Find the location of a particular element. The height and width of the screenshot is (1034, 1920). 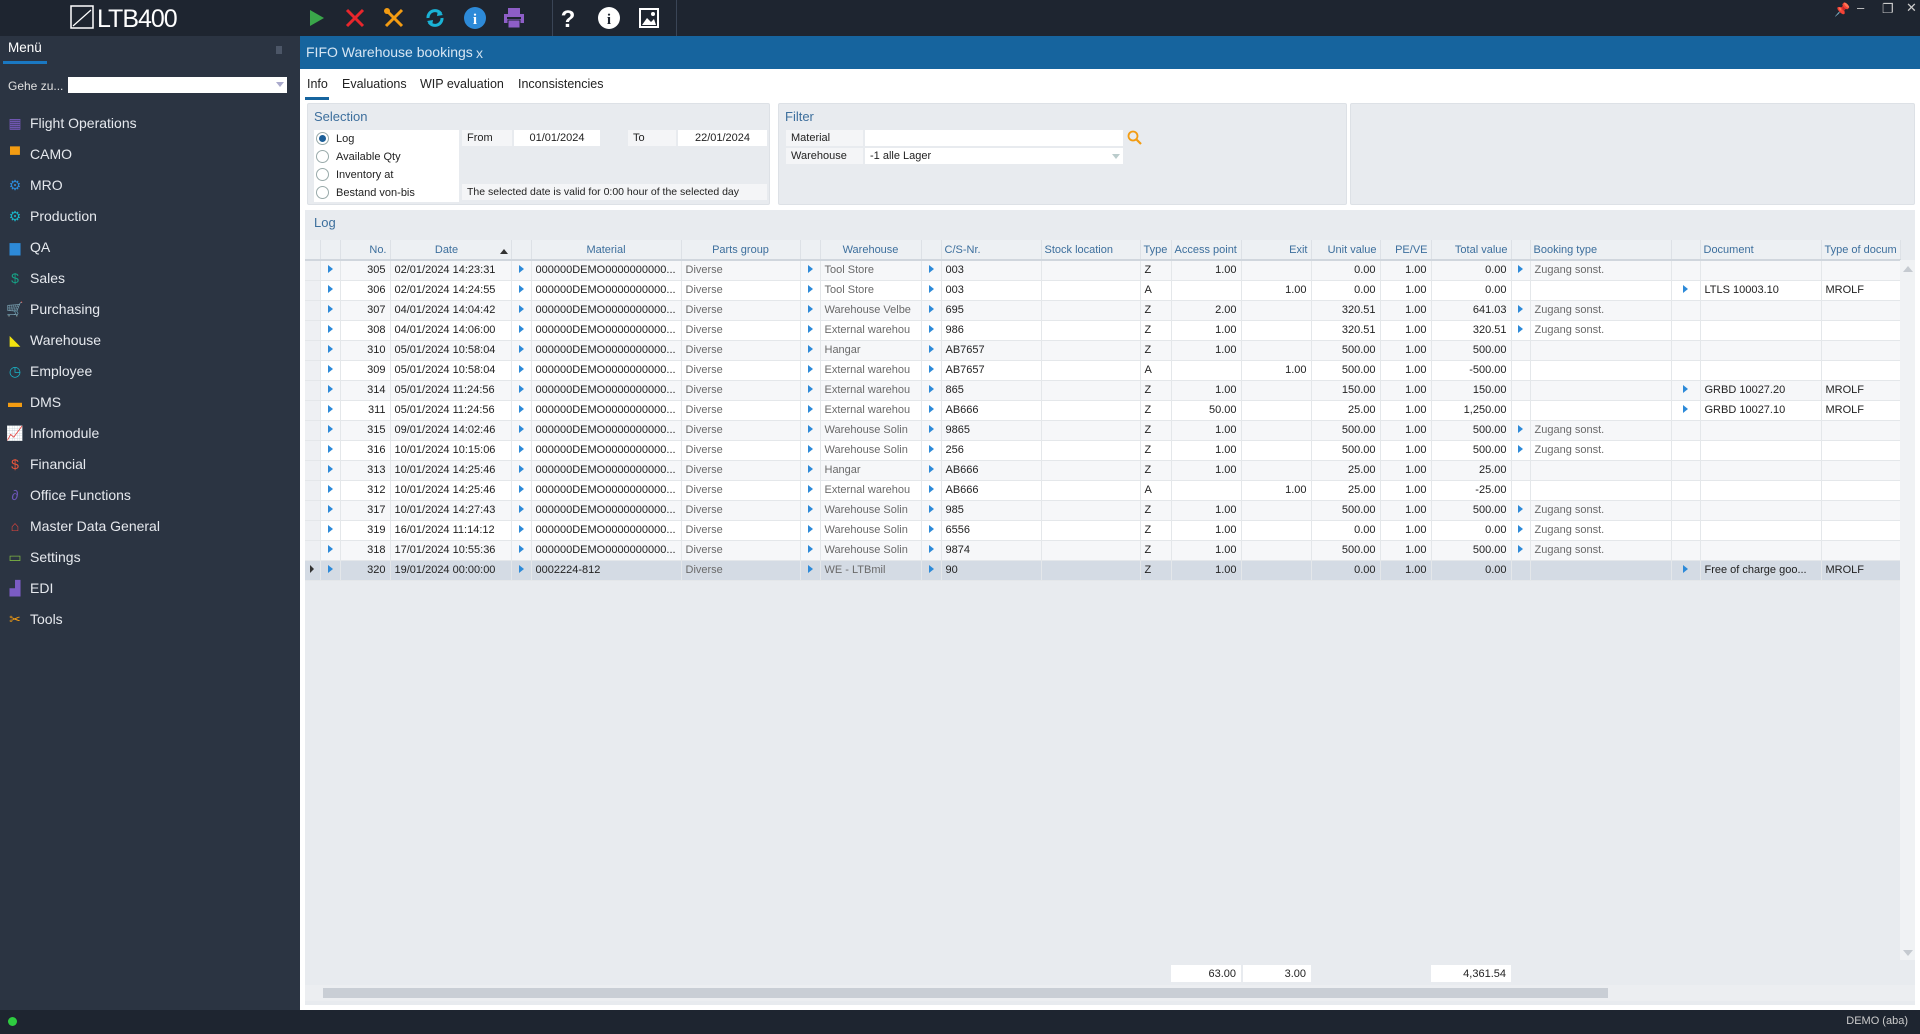

sort-ascending-icon is located at coordinates (503, 251).